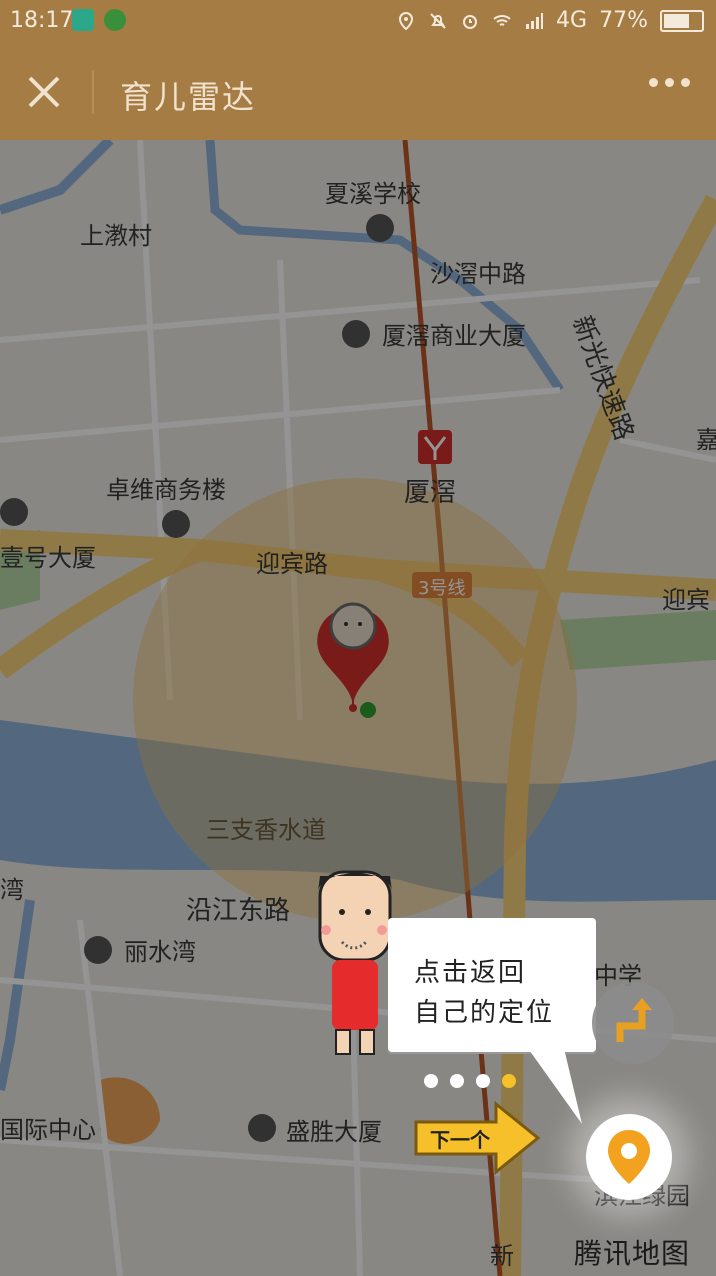 Image resolution: width=716 pixels, height=1276 pixels. What do you see at coordinates (83, 20) in the screenshot?
I see `scan-app-icon` at bounding box center [83, 20].